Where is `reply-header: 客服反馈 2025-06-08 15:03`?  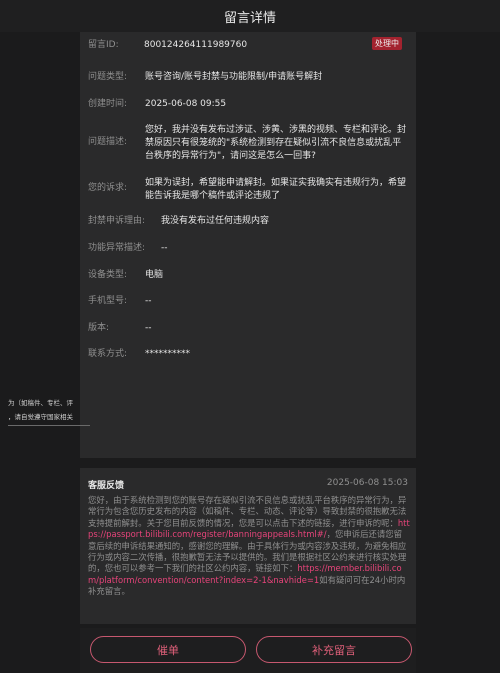
reply-header: 客服反馈 2025-06-08 15:03 is located at coordinates (248, 484).